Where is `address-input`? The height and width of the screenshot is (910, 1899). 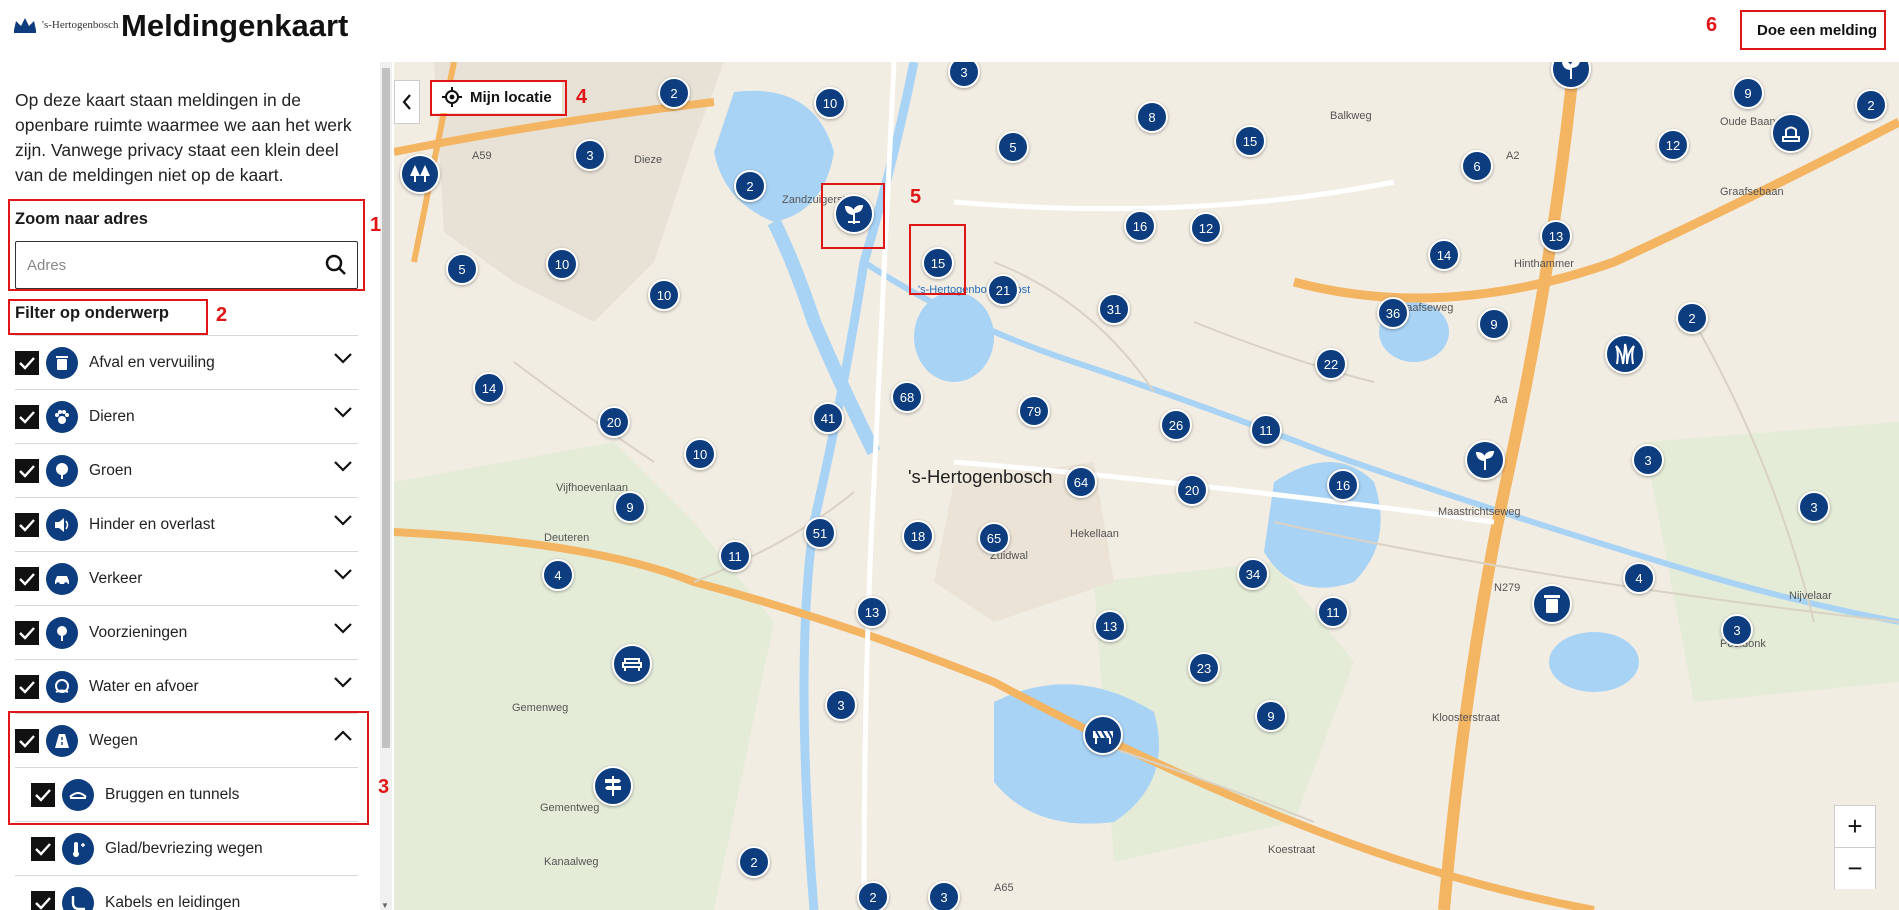 address-input is located at coordinates (161, 265).